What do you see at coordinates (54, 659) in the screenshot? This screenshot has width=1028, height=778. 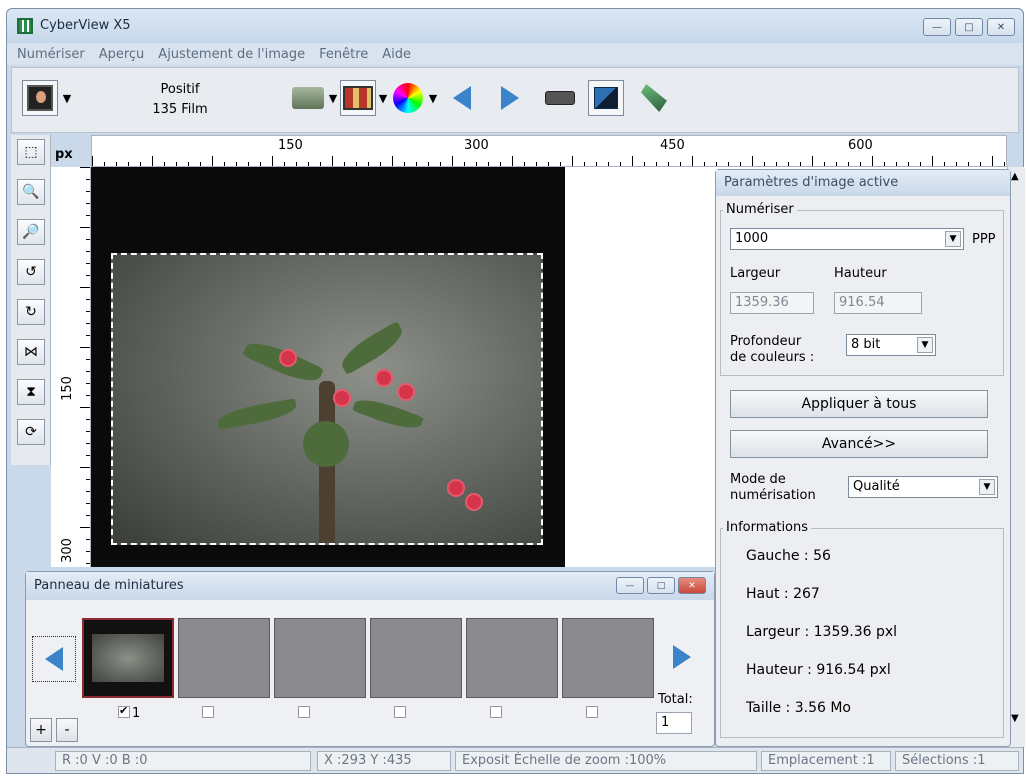 I see `thumb-prev-button` at bounding box center [54, 659].